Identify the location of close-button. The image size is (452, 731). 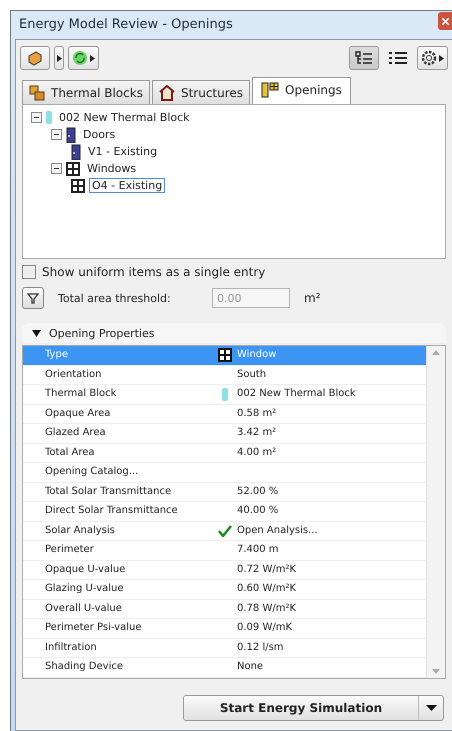
(445, 21).